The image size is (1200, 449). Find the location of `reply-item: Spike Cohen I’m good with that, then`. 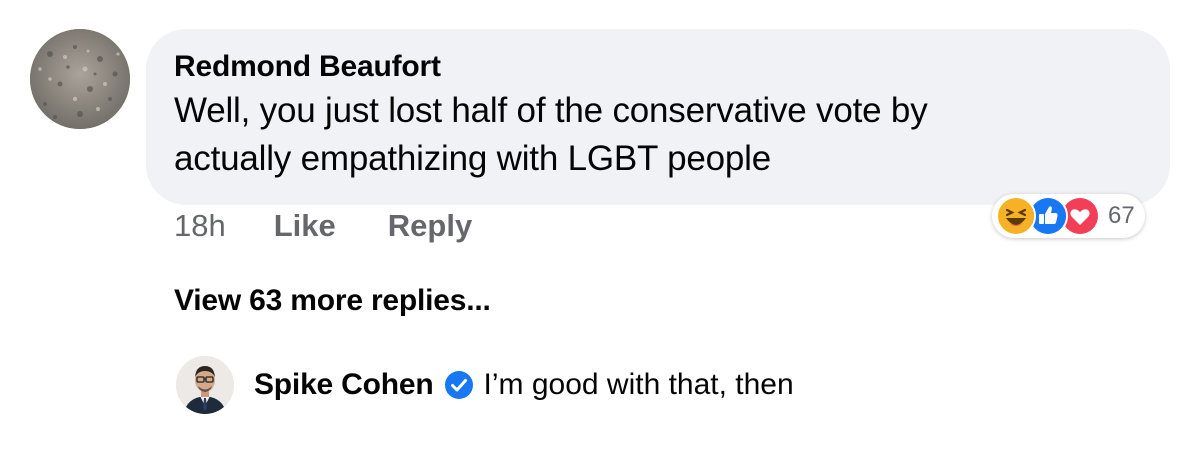

reply-item: Spike Cohen I’m good with that, then is located at coordinates (485, 385).